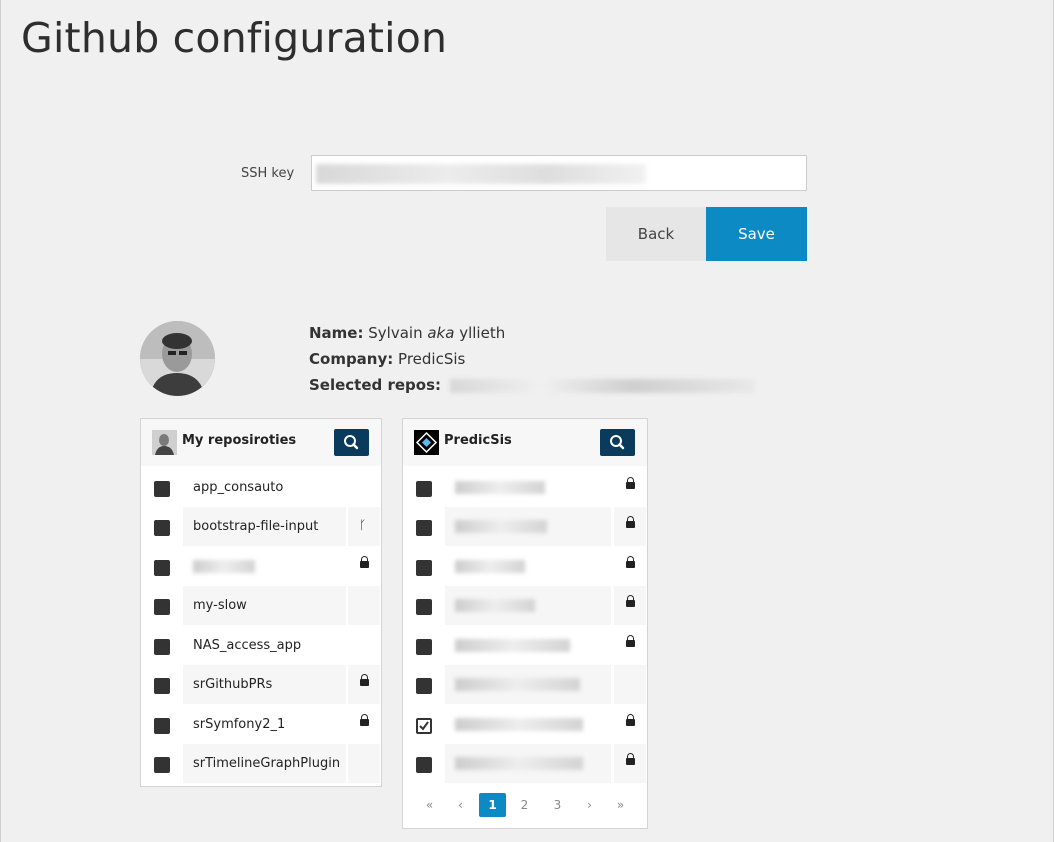  What do you see at coordinates (756, 234) in the screenshot?
I see `save-button: Save` at bounding box center [756, 234].